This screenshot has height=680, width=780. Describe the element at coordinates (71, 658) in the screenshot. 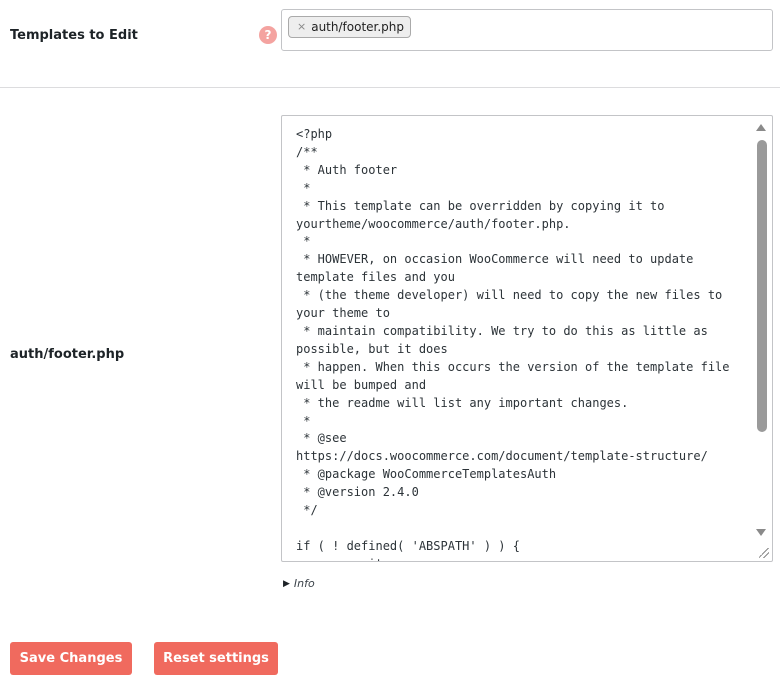

I see `save-changes-button: Save Changes` at that location.